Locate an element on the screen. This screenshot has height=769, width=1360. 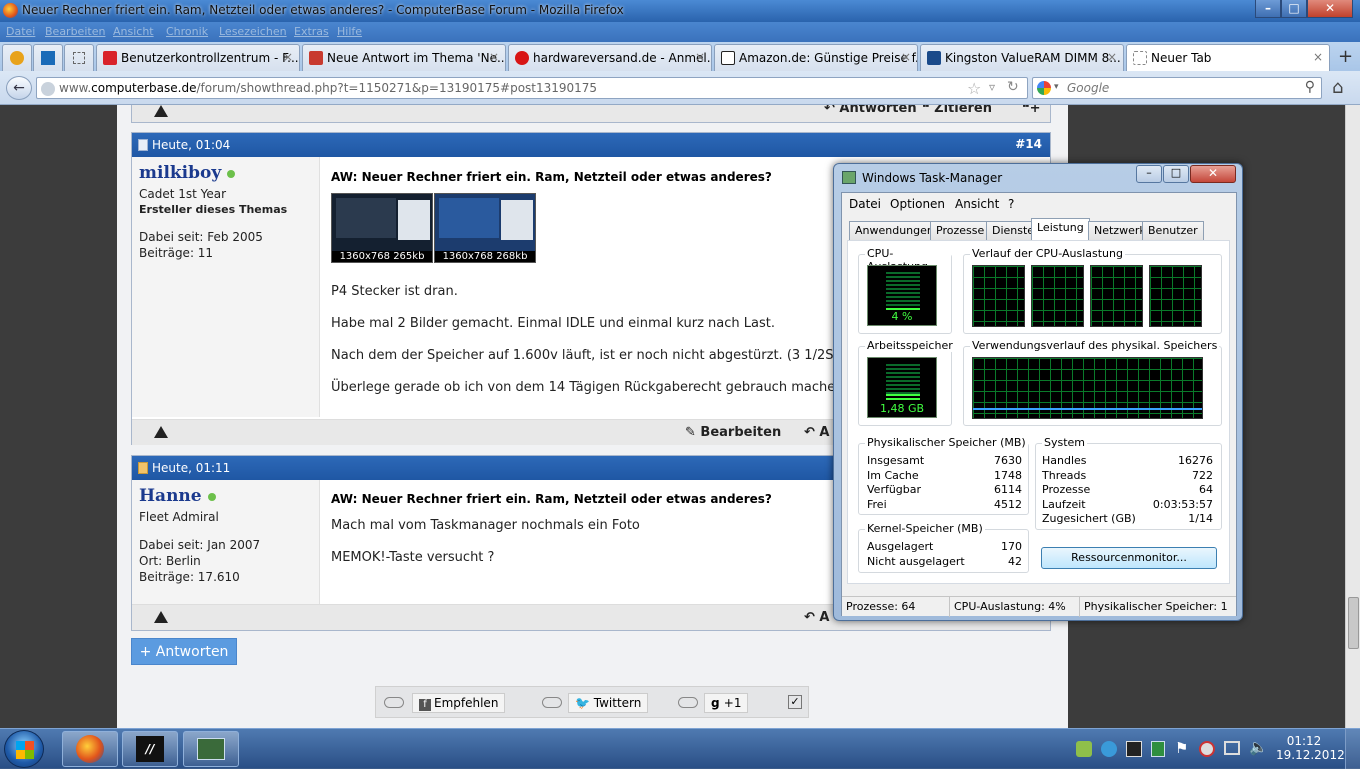
clock: 01:12 19.12.2012 is located at coordinates (1310, 748).